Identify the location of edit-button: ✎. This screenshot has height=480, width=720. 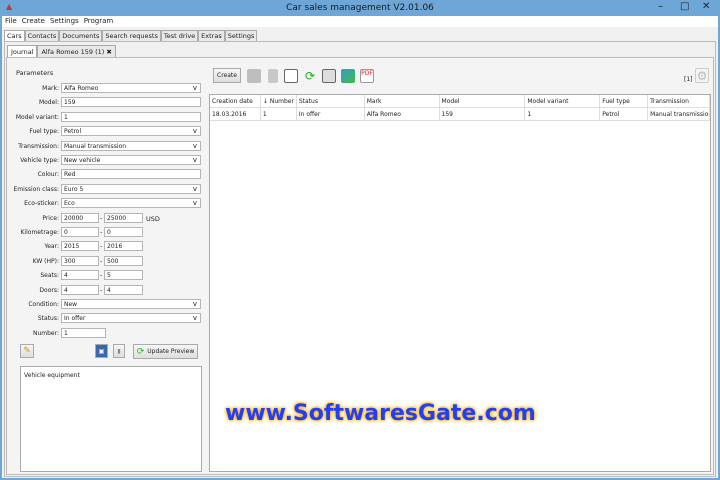
(27, 351).